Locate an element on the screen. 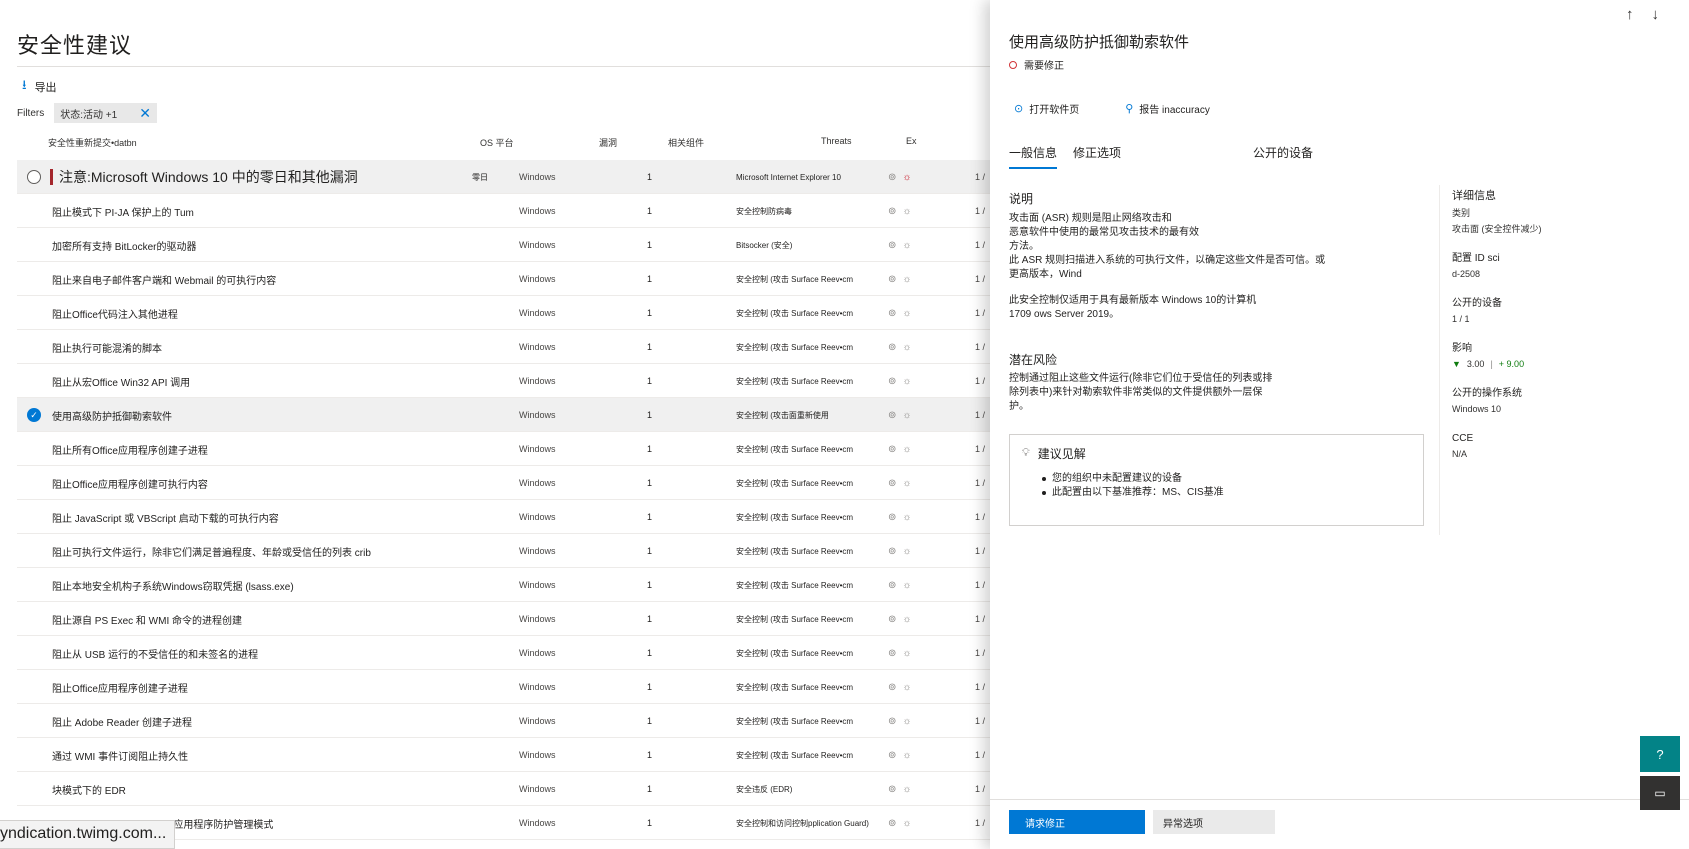 This screenshot has width=1689, height=849. recommendation-name: 阻止 Adobe Reader 创建子进程 is located at coordinates (252, 721).